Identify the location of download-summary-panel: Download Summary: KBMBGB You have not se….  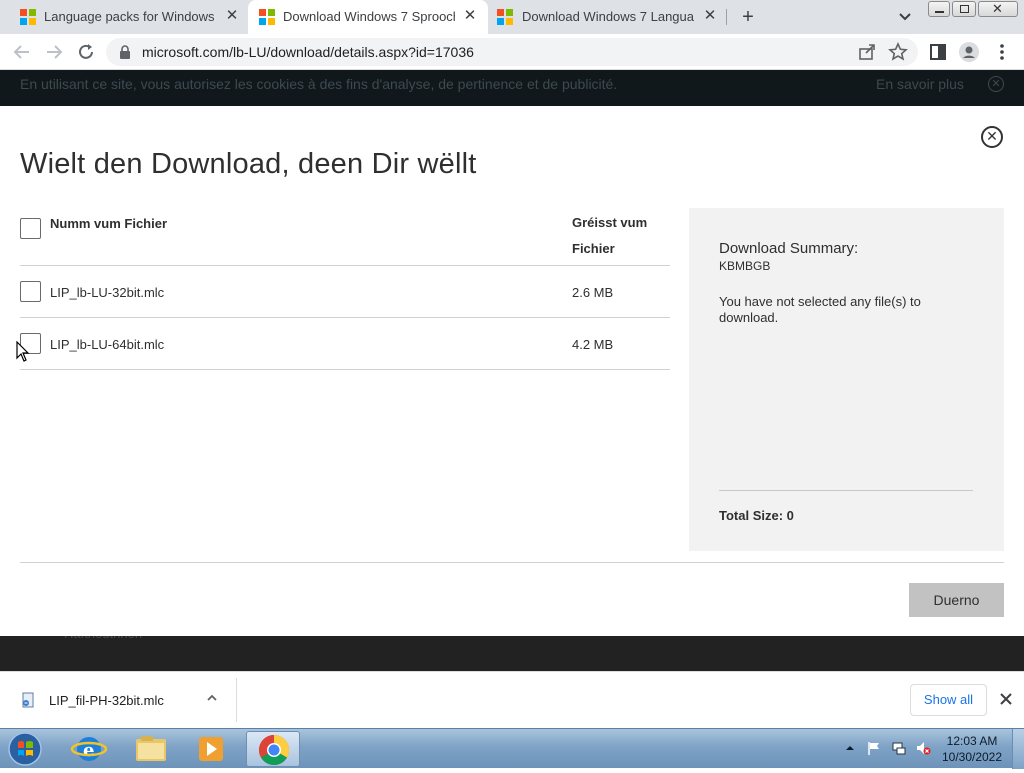
(846, 379).